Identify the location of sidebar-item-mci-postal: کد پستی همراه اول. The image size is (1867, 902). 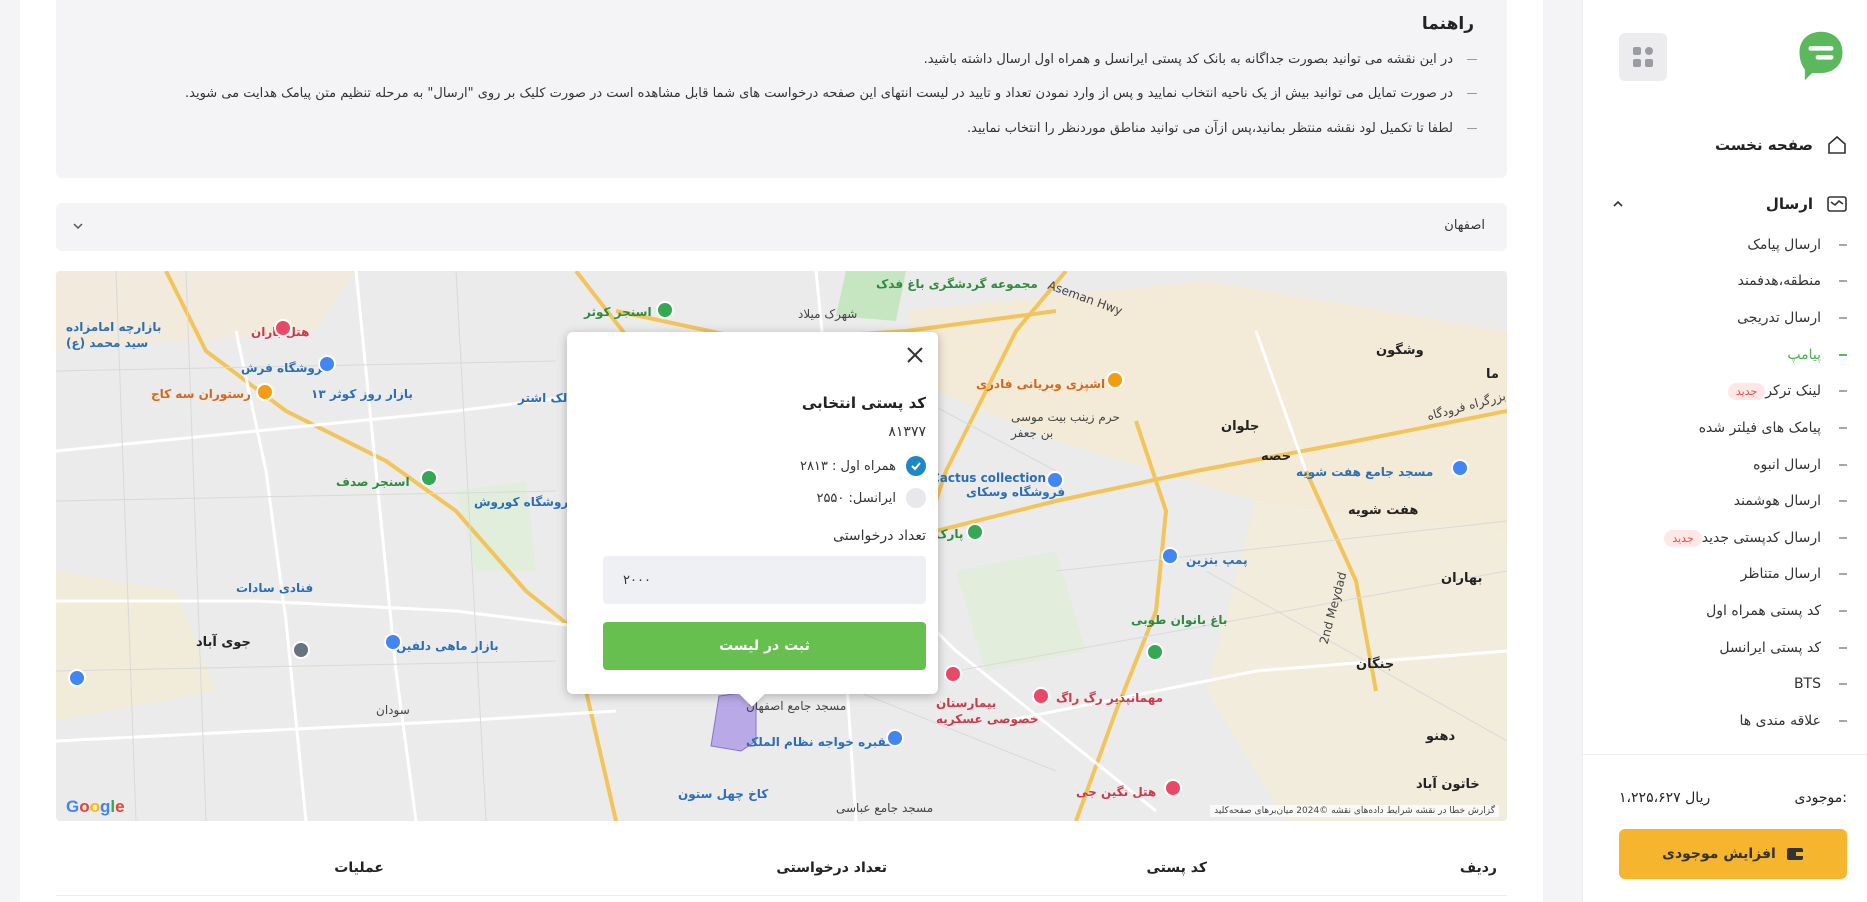
(1724, 611).